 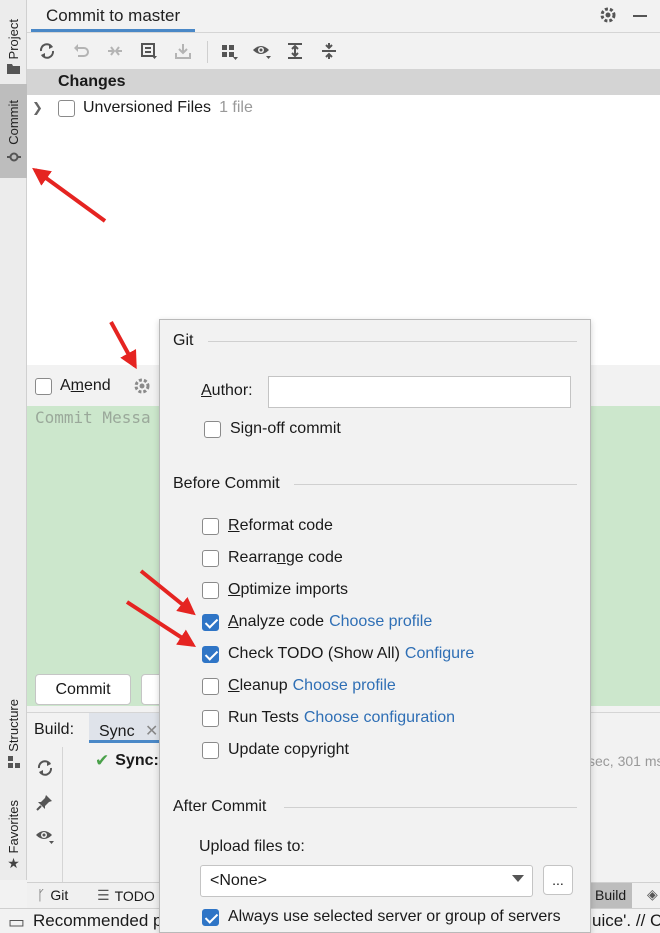 I want to click on bottom-tab-git: ᚴ Git, so click(x=52, y=895).